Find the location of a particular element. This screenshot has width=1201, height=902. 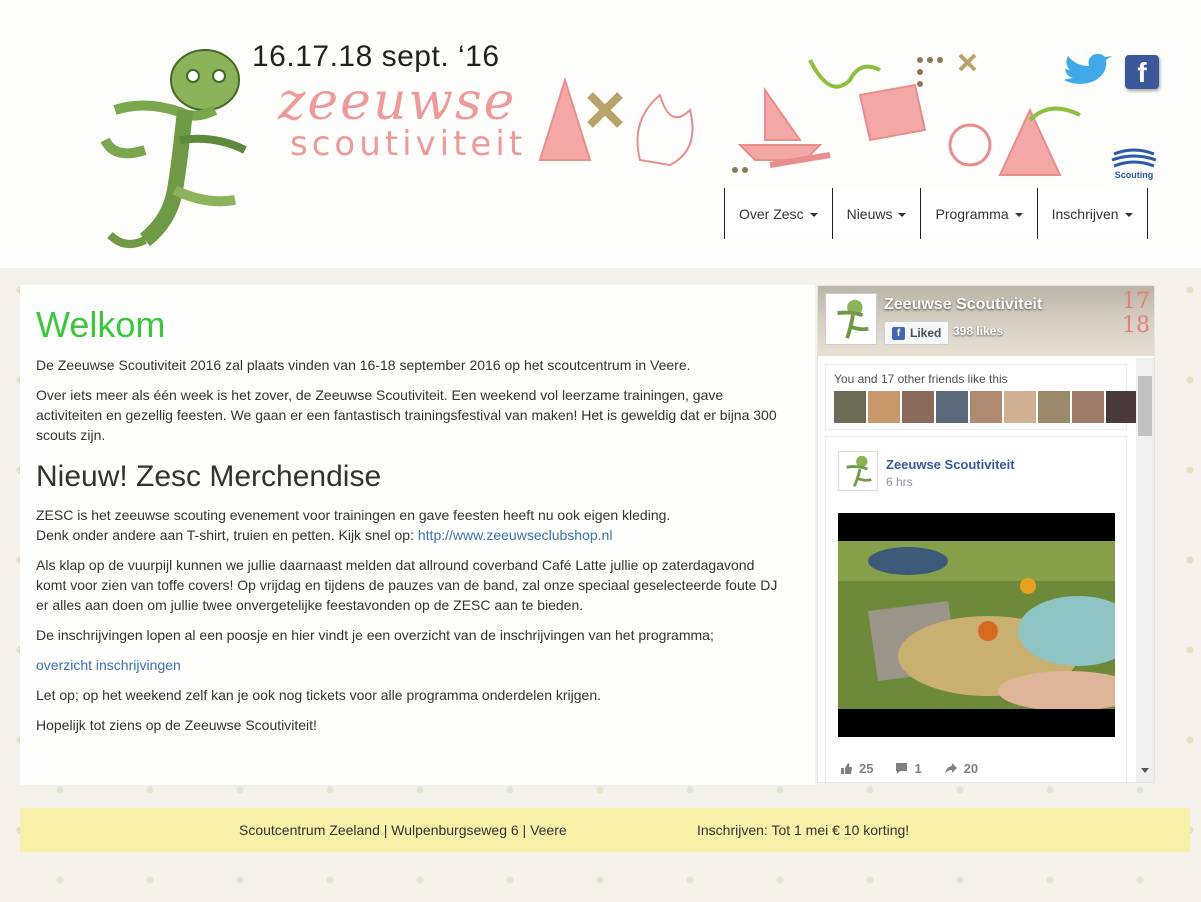

brand-title: zeeuwse is located at coordinates (397, 102).